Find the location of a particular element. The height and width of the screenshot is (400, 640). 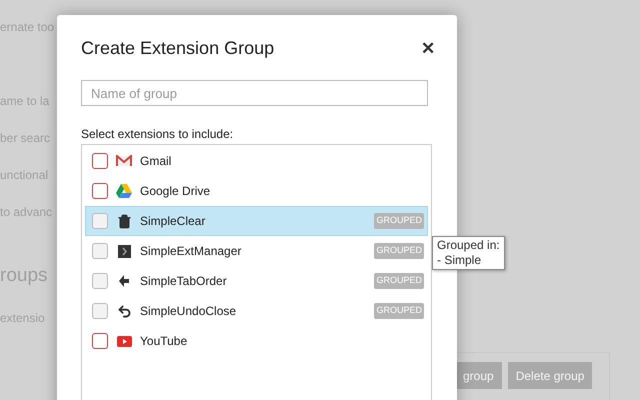

extension-name: SimpleClear is located at coordinates (173, 221).